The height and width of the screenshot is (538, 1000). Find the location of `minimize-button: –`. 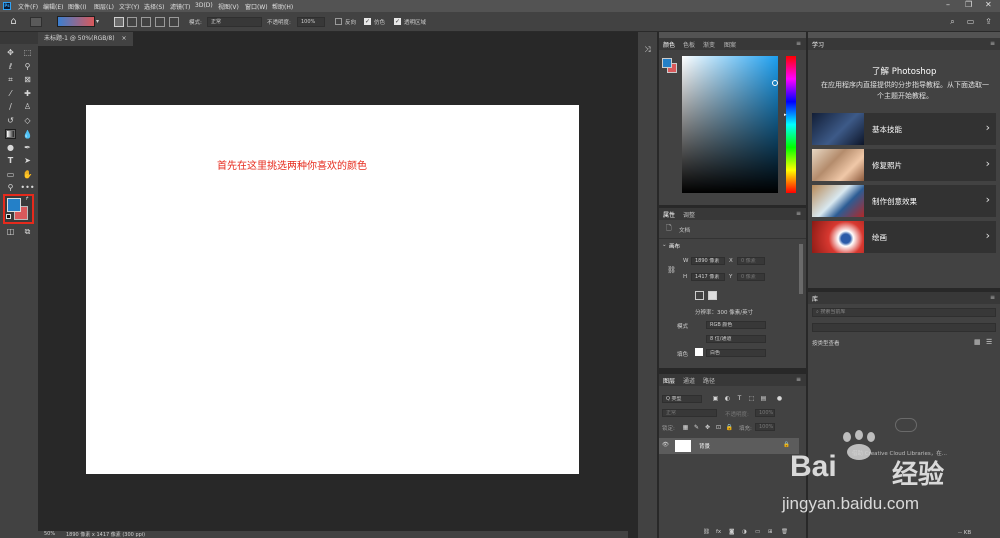

minimize-button: – is located at coordinates (948, 4).